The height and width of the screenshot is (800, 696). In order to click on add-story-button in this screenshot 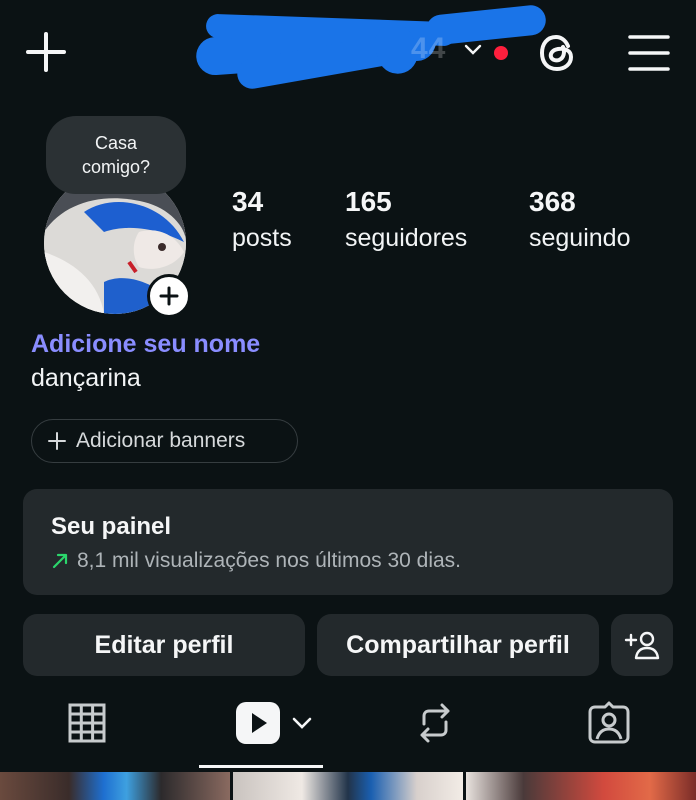, I will do `click(169, 296)`.